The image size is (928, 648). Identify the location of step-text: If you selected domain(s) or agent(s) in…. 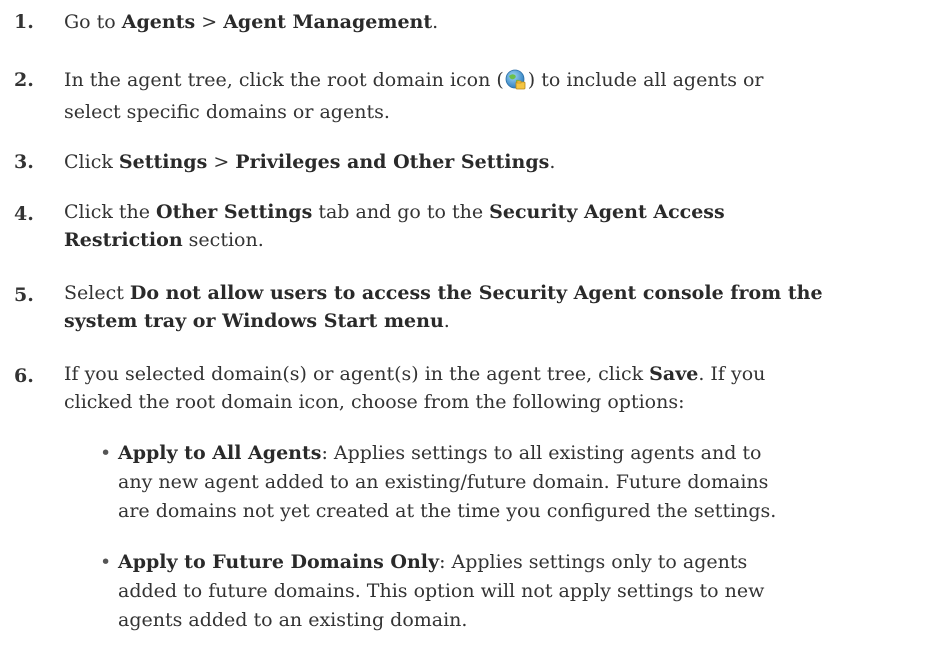
(415, 388).